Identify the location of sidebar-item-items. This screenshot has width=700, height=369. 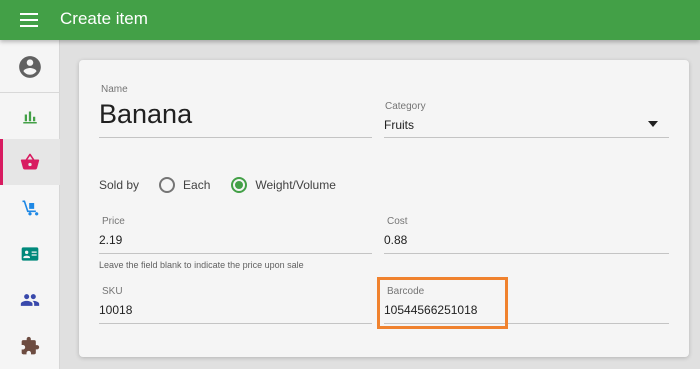
(30, 162).